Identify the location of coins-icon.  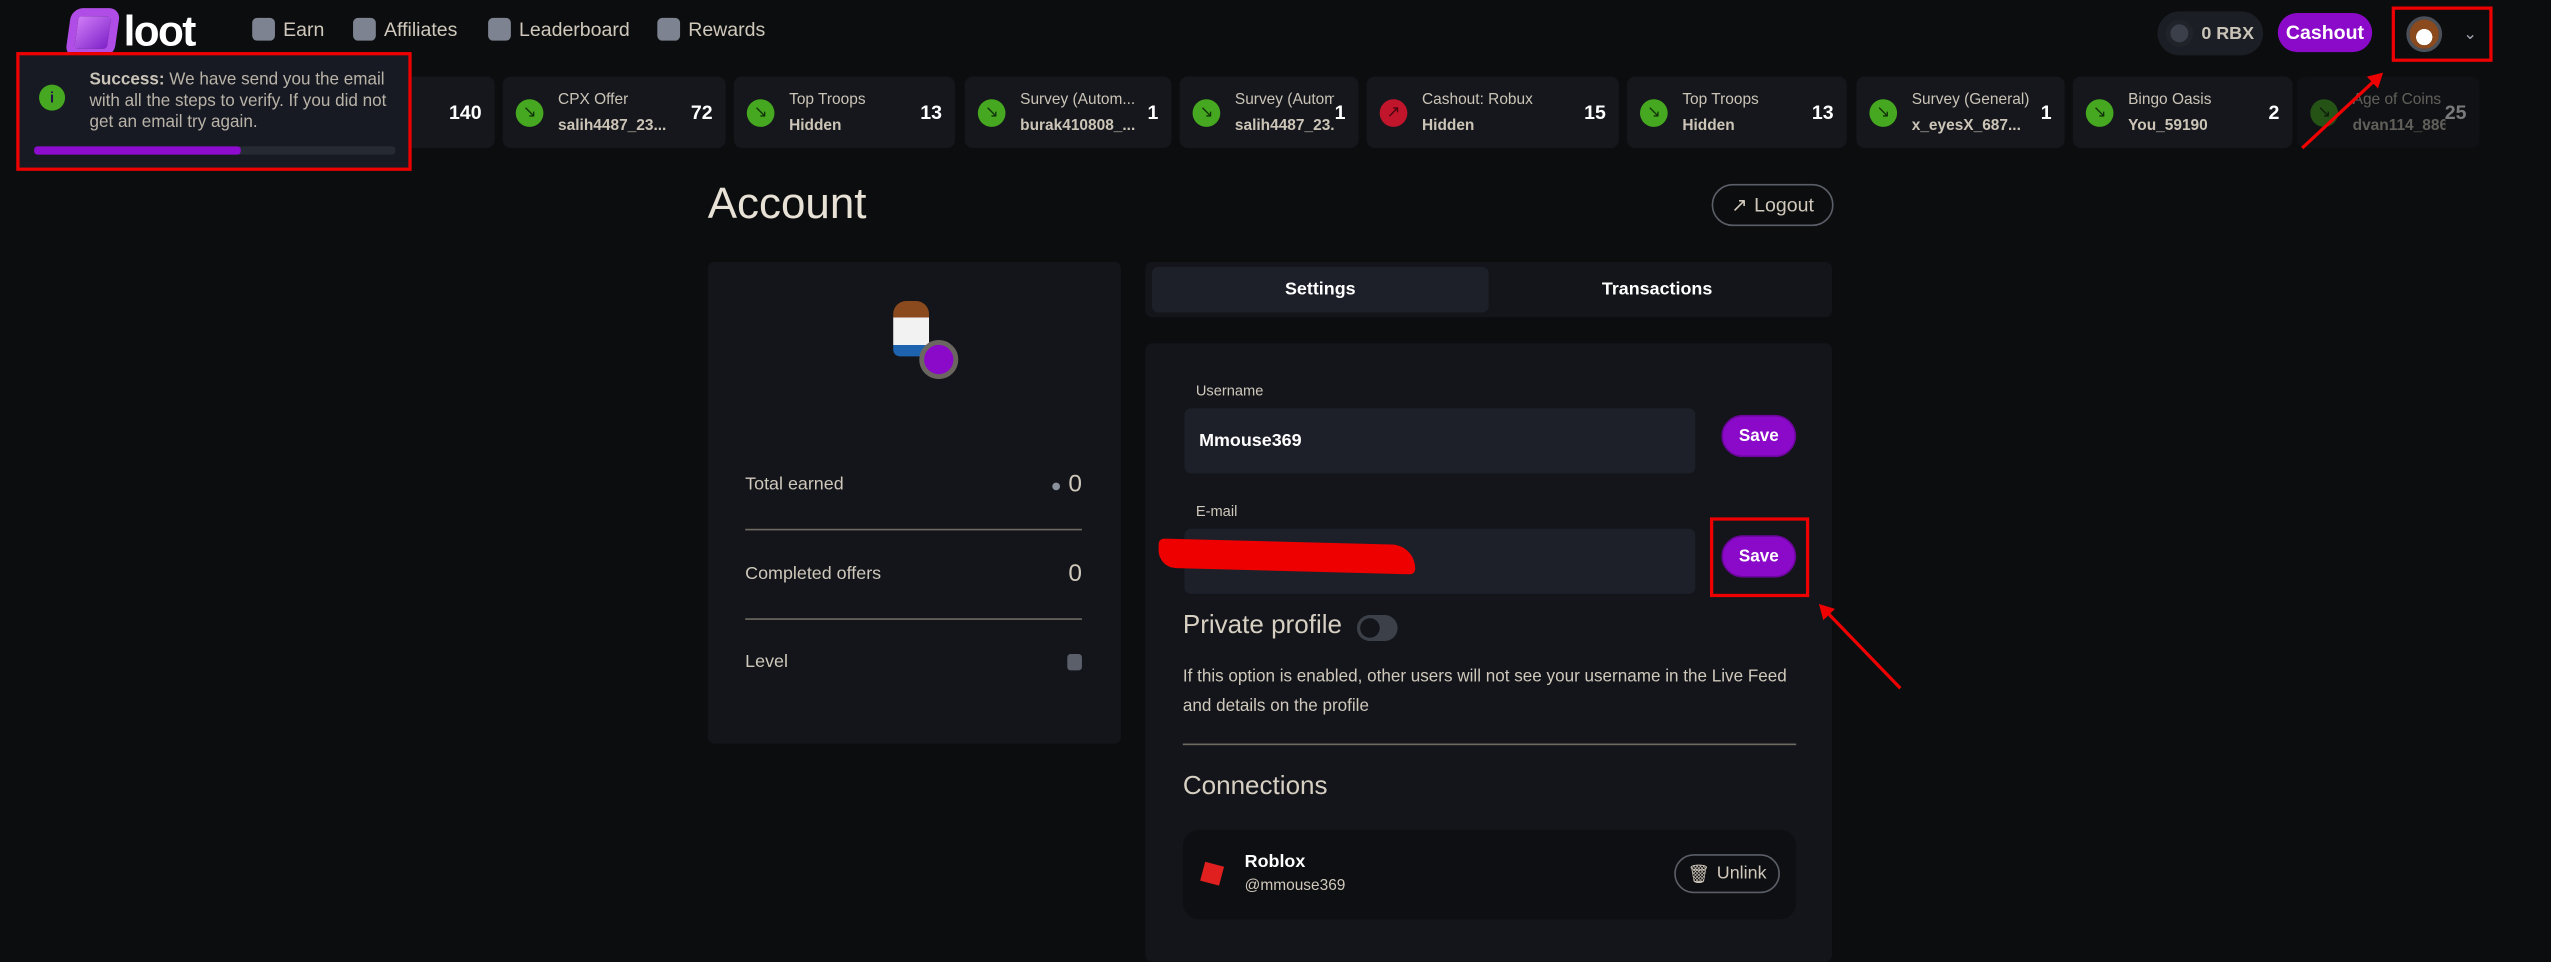
(263, 29).